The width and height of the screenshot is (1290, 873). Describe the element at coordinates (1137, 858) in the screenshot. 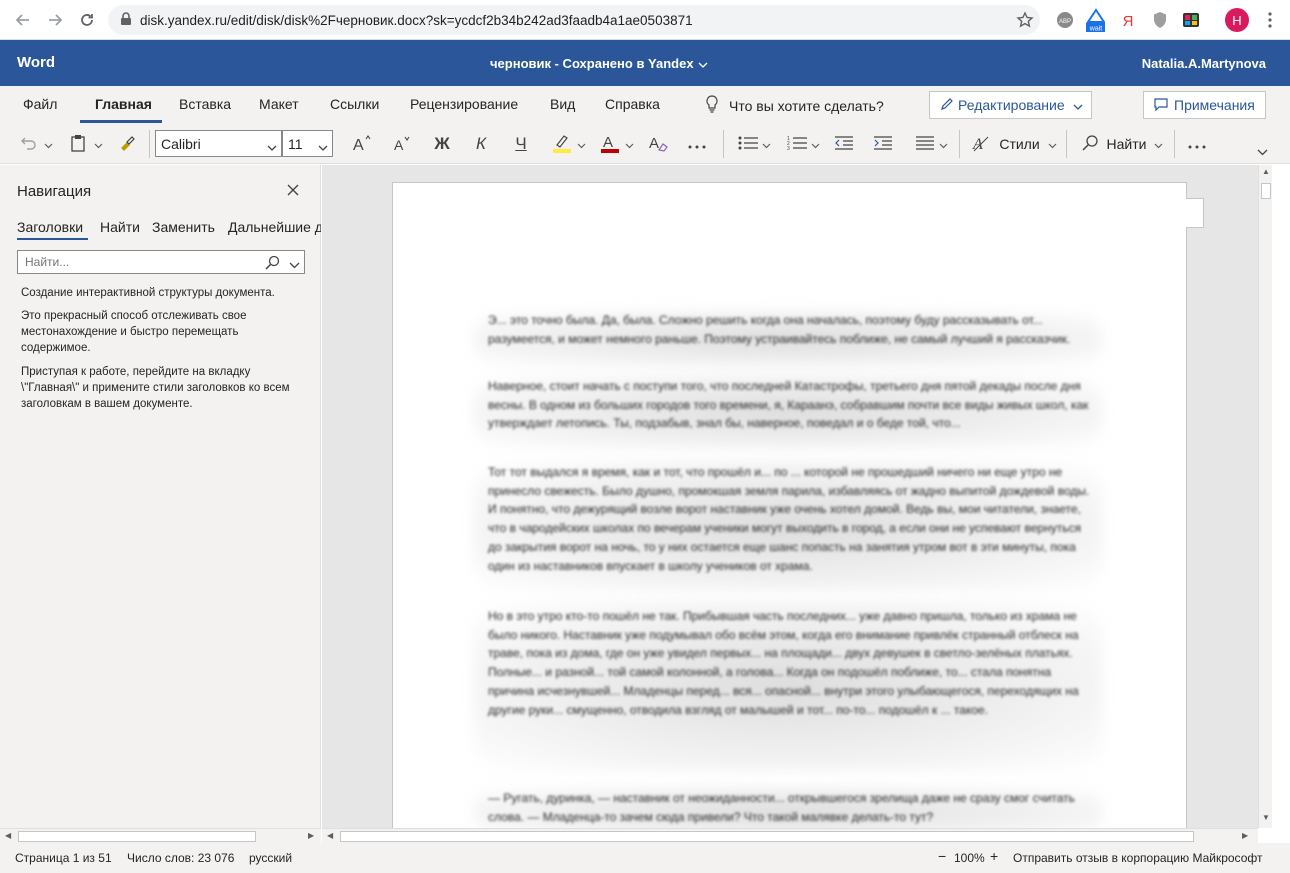

I see `feedback-link: Отправить отзыв в корпорацию Майкрософт` at that location.